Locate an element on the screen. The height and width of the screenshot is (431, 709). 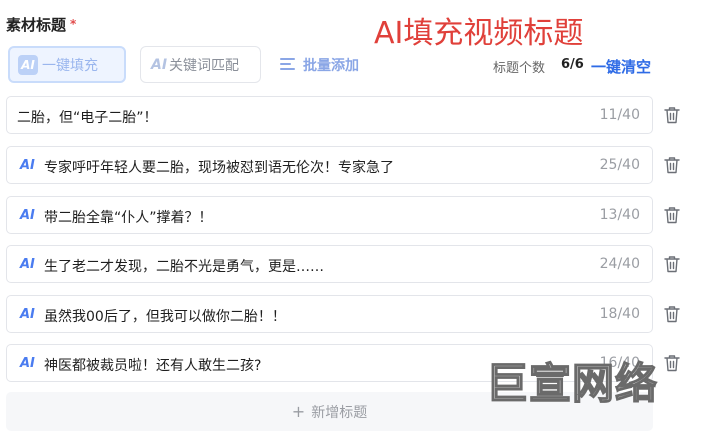
plus-icon: + is located at coordinates (298, 411).